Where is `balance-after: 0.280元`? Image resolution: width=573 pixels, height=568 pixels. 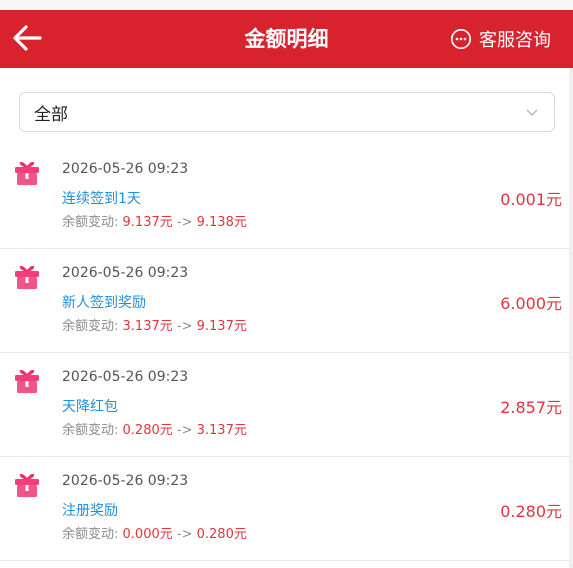 balance-after: 0.280元 is located at coordinates (221, 534).